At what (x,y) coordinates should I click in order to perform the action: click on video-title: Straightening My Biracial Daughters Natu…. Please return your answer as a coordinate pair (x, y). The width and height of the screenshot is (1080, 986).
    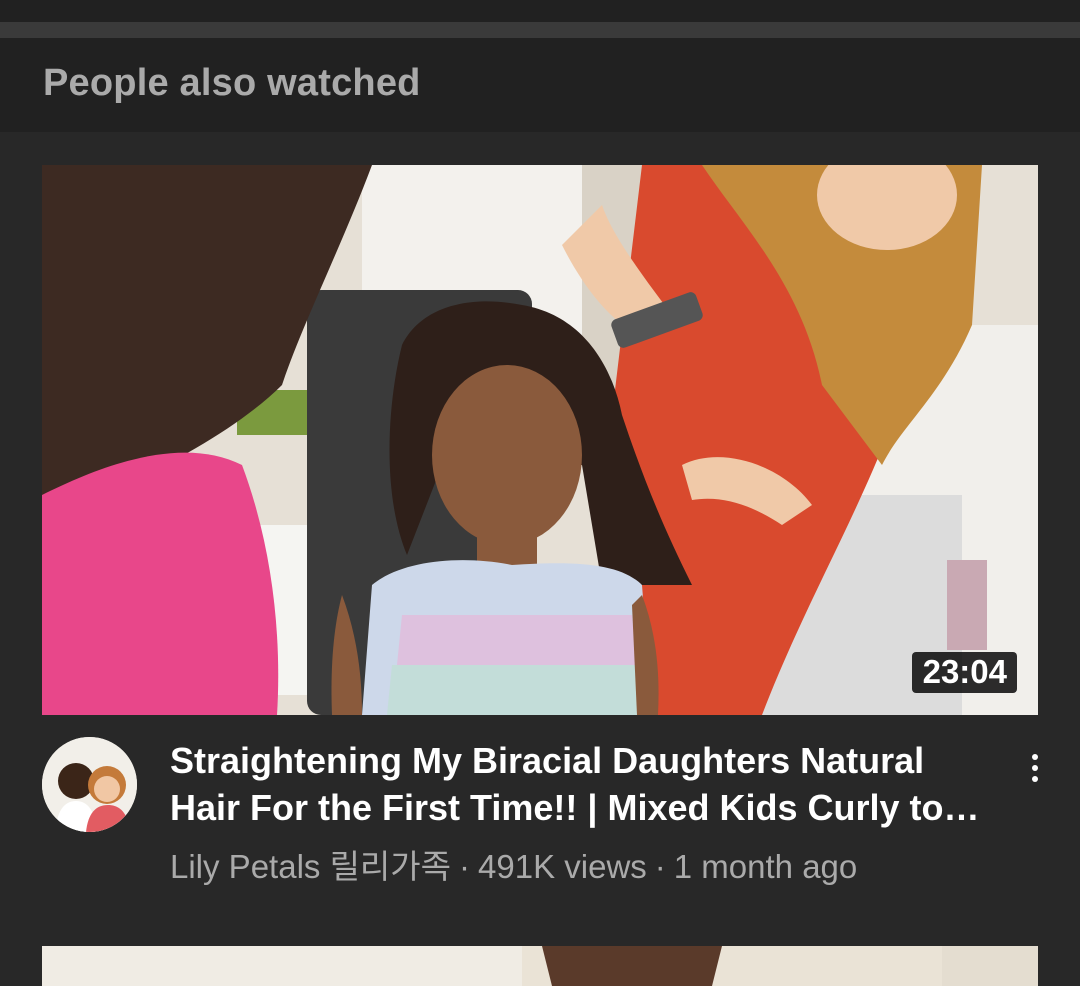
    Looking at the image, I should click on (580, 784).